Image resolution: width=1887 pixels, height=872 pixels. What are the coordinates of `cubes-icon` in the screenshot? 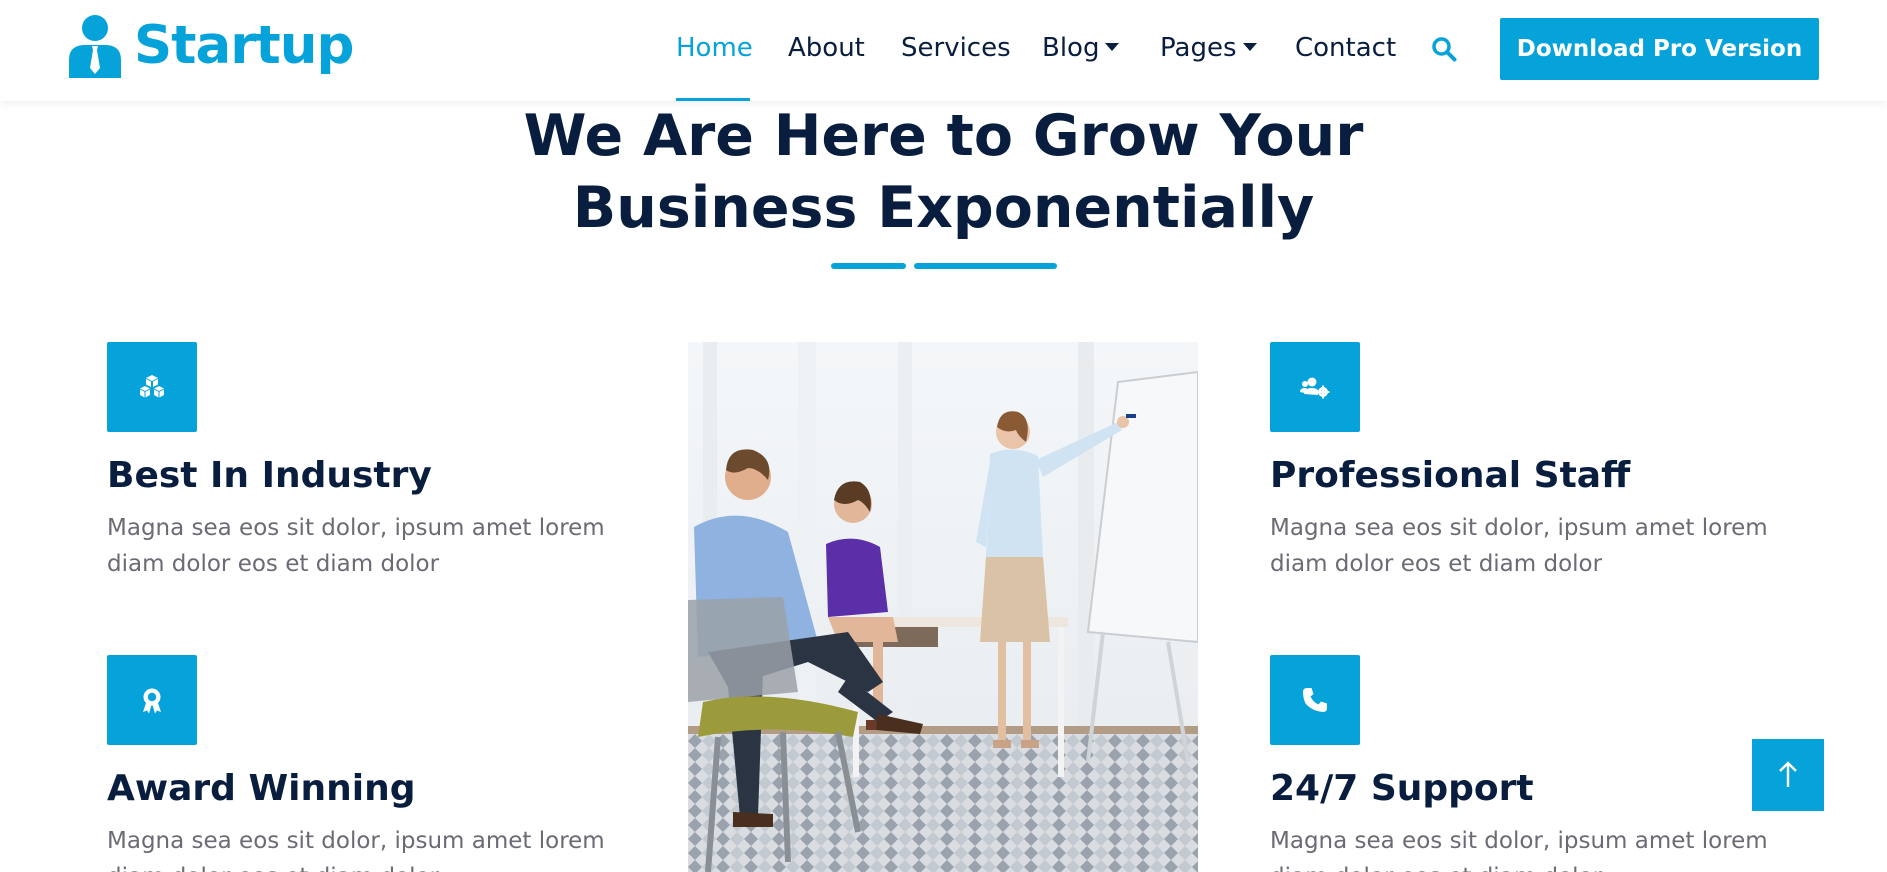 It's located at (152, 386).